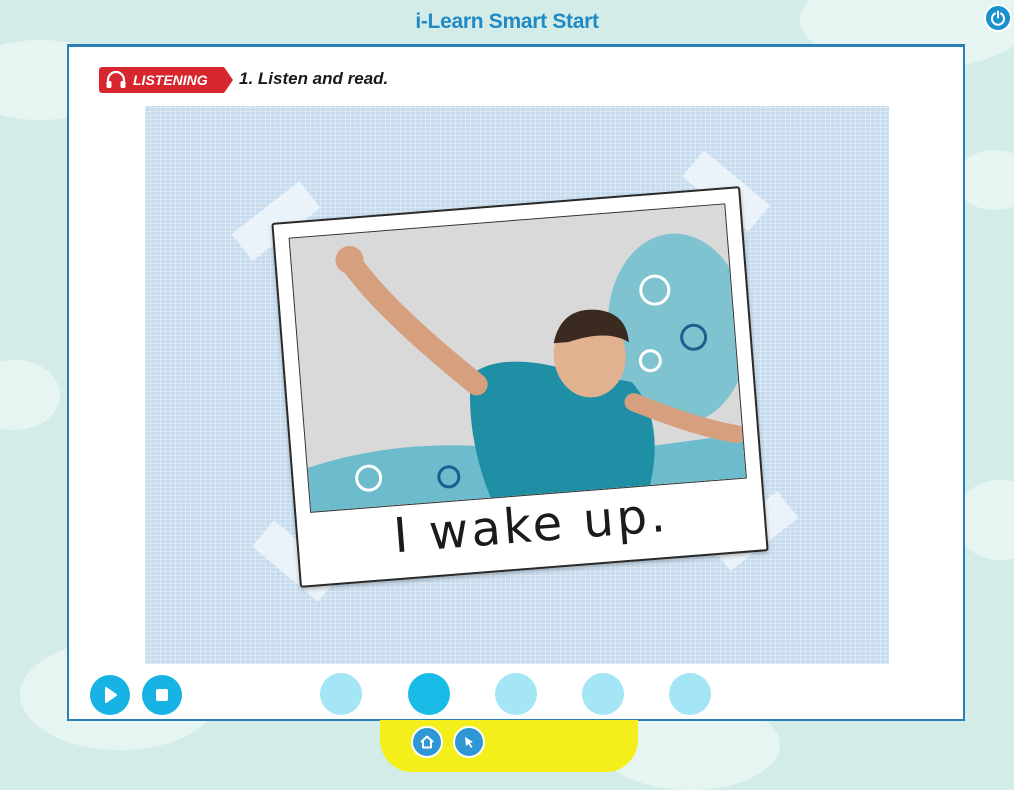 This screenshot has width=1014, height=790. I want to click on instruction-text: 1. Listen and read., so click(314, 78).